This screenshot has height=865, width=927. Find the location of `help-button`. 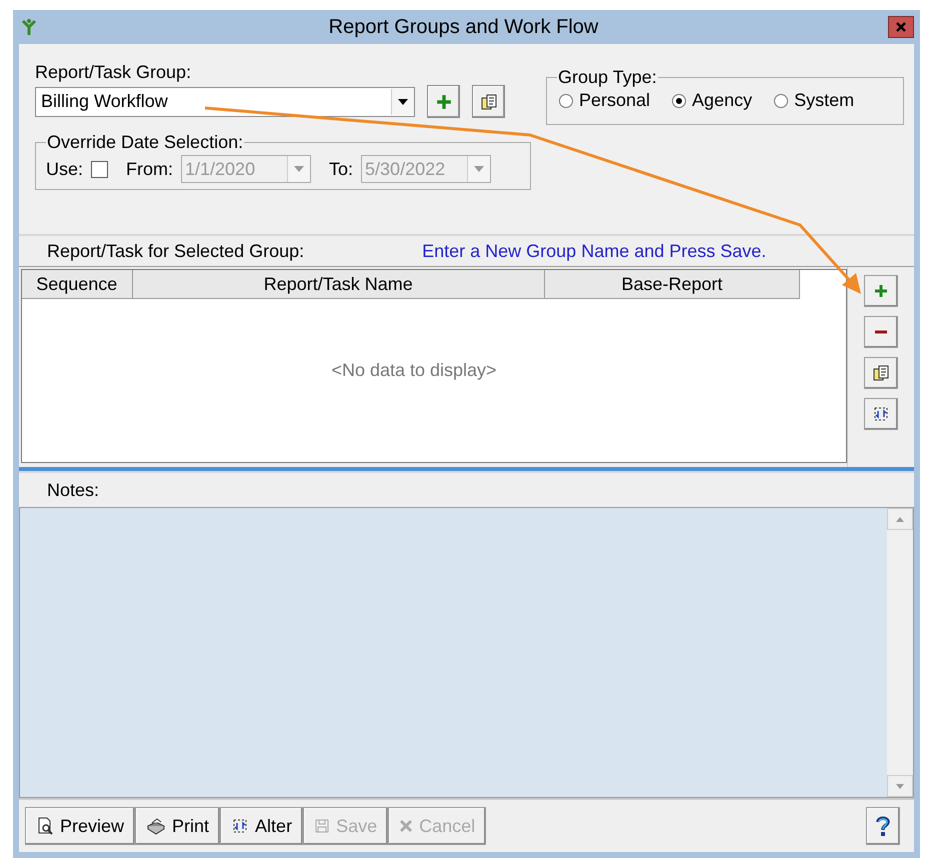

help-button is located at coordinates (883, 826).